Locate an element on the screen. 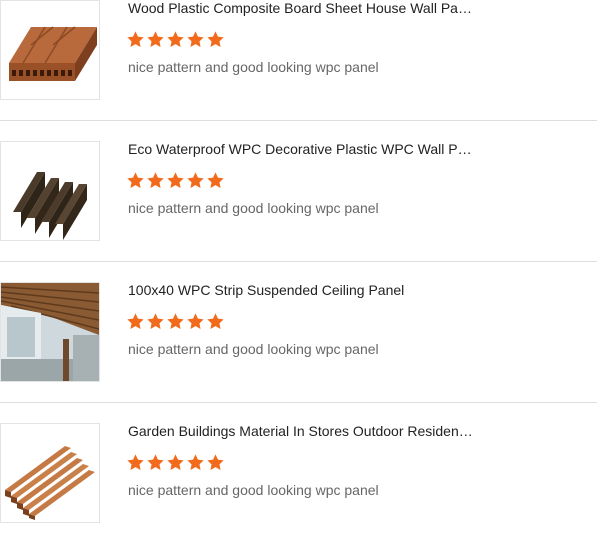  wpc-fluted-panel-image is located at coordinates (50, 191).